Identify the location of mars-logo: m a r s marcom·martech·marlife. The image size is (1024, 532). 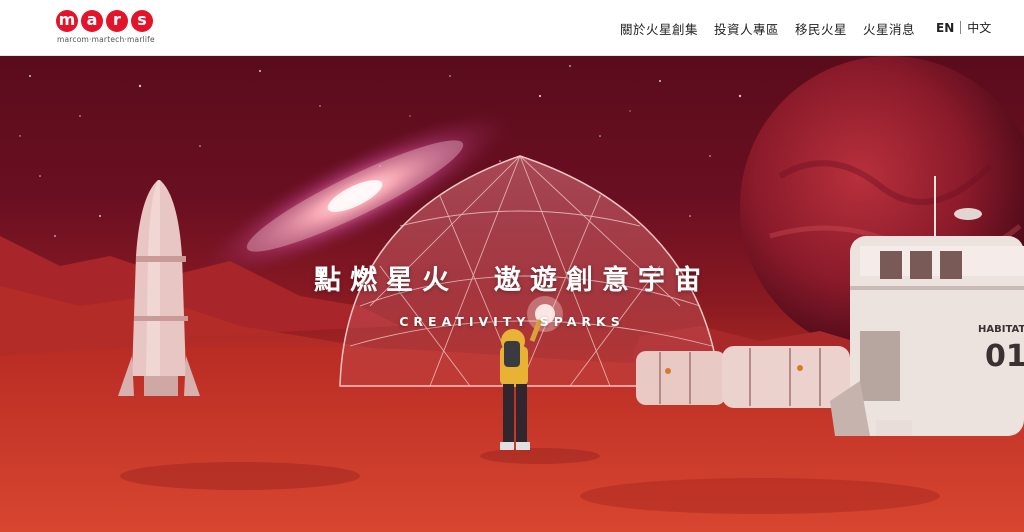
(106, 28).